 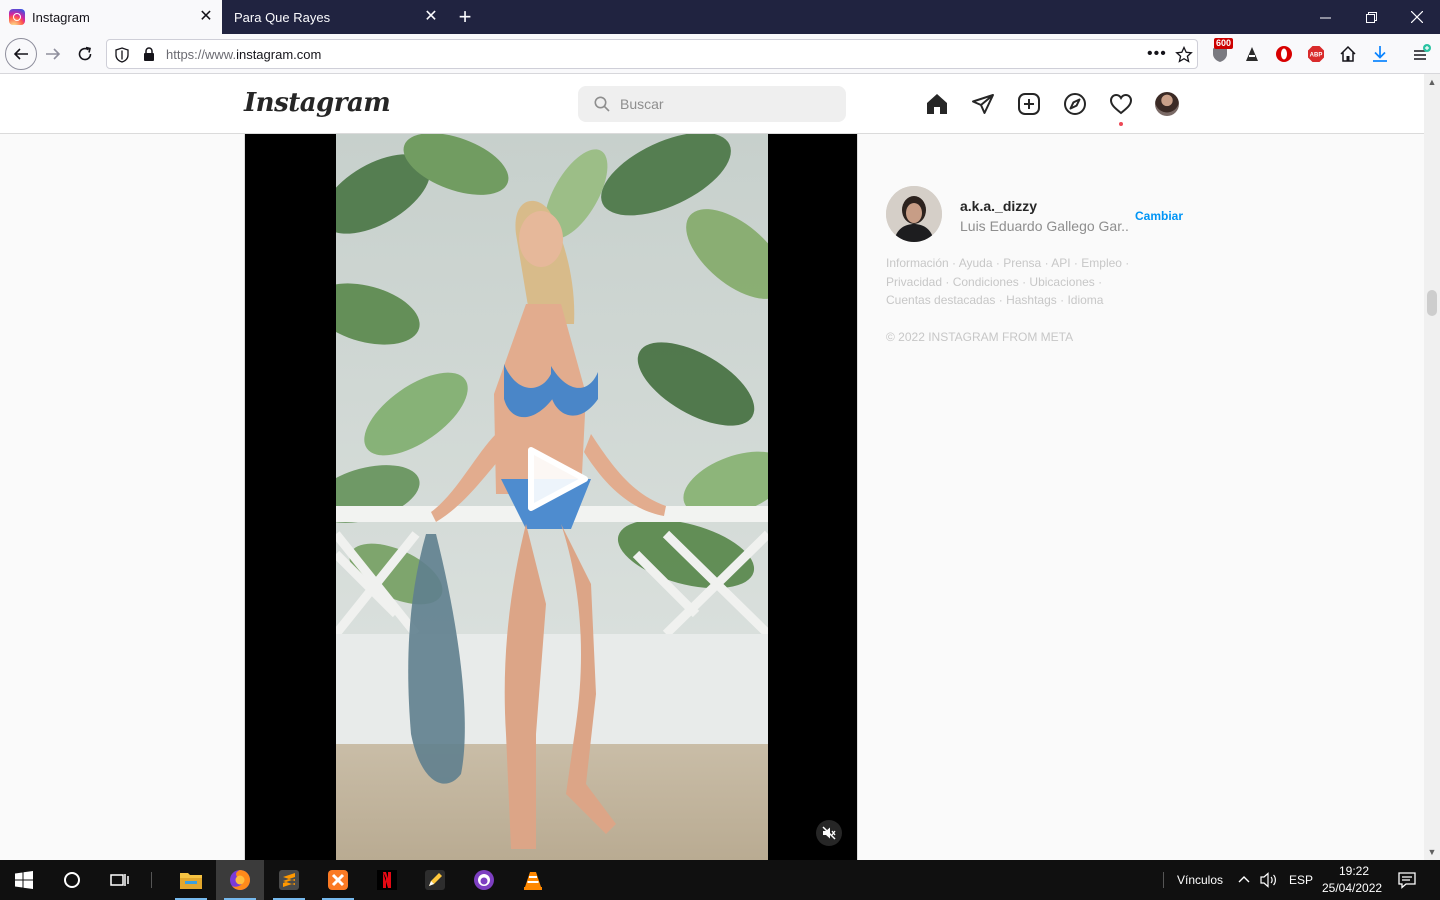 I want to click on profile-avatar, so click(x=1167, y=104).